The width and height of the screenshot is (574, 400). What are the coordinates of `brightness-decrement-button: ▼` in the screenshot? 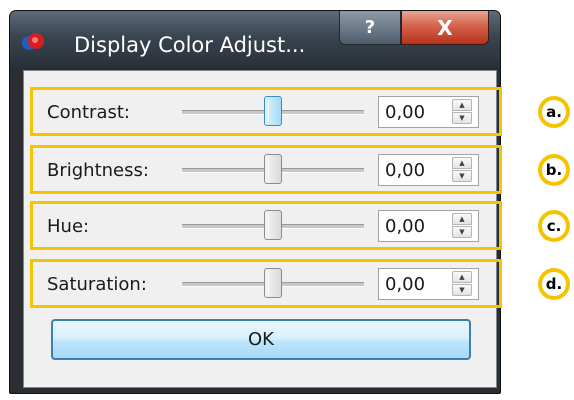 It's located at (462, 176).